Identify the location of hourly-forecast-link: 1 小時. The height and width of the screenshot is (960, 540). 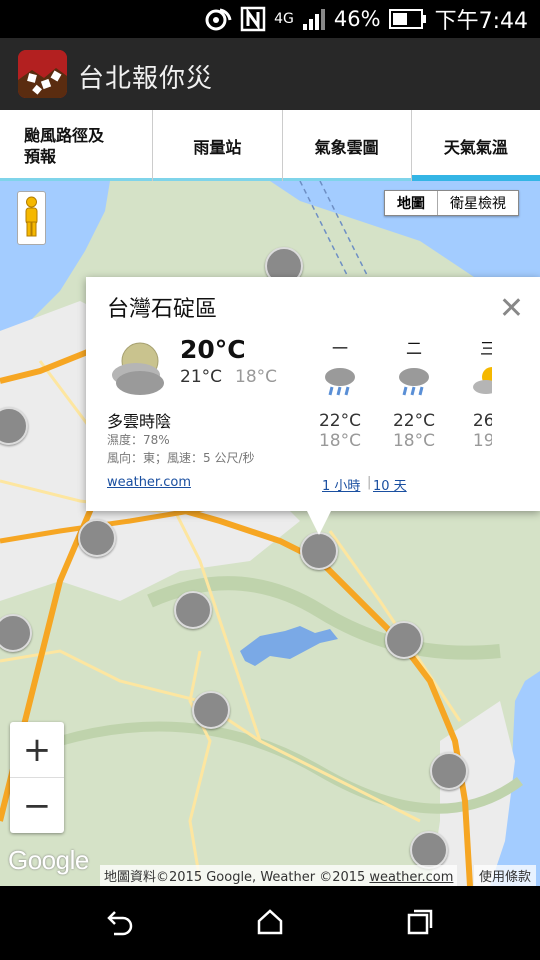
(341, 484).